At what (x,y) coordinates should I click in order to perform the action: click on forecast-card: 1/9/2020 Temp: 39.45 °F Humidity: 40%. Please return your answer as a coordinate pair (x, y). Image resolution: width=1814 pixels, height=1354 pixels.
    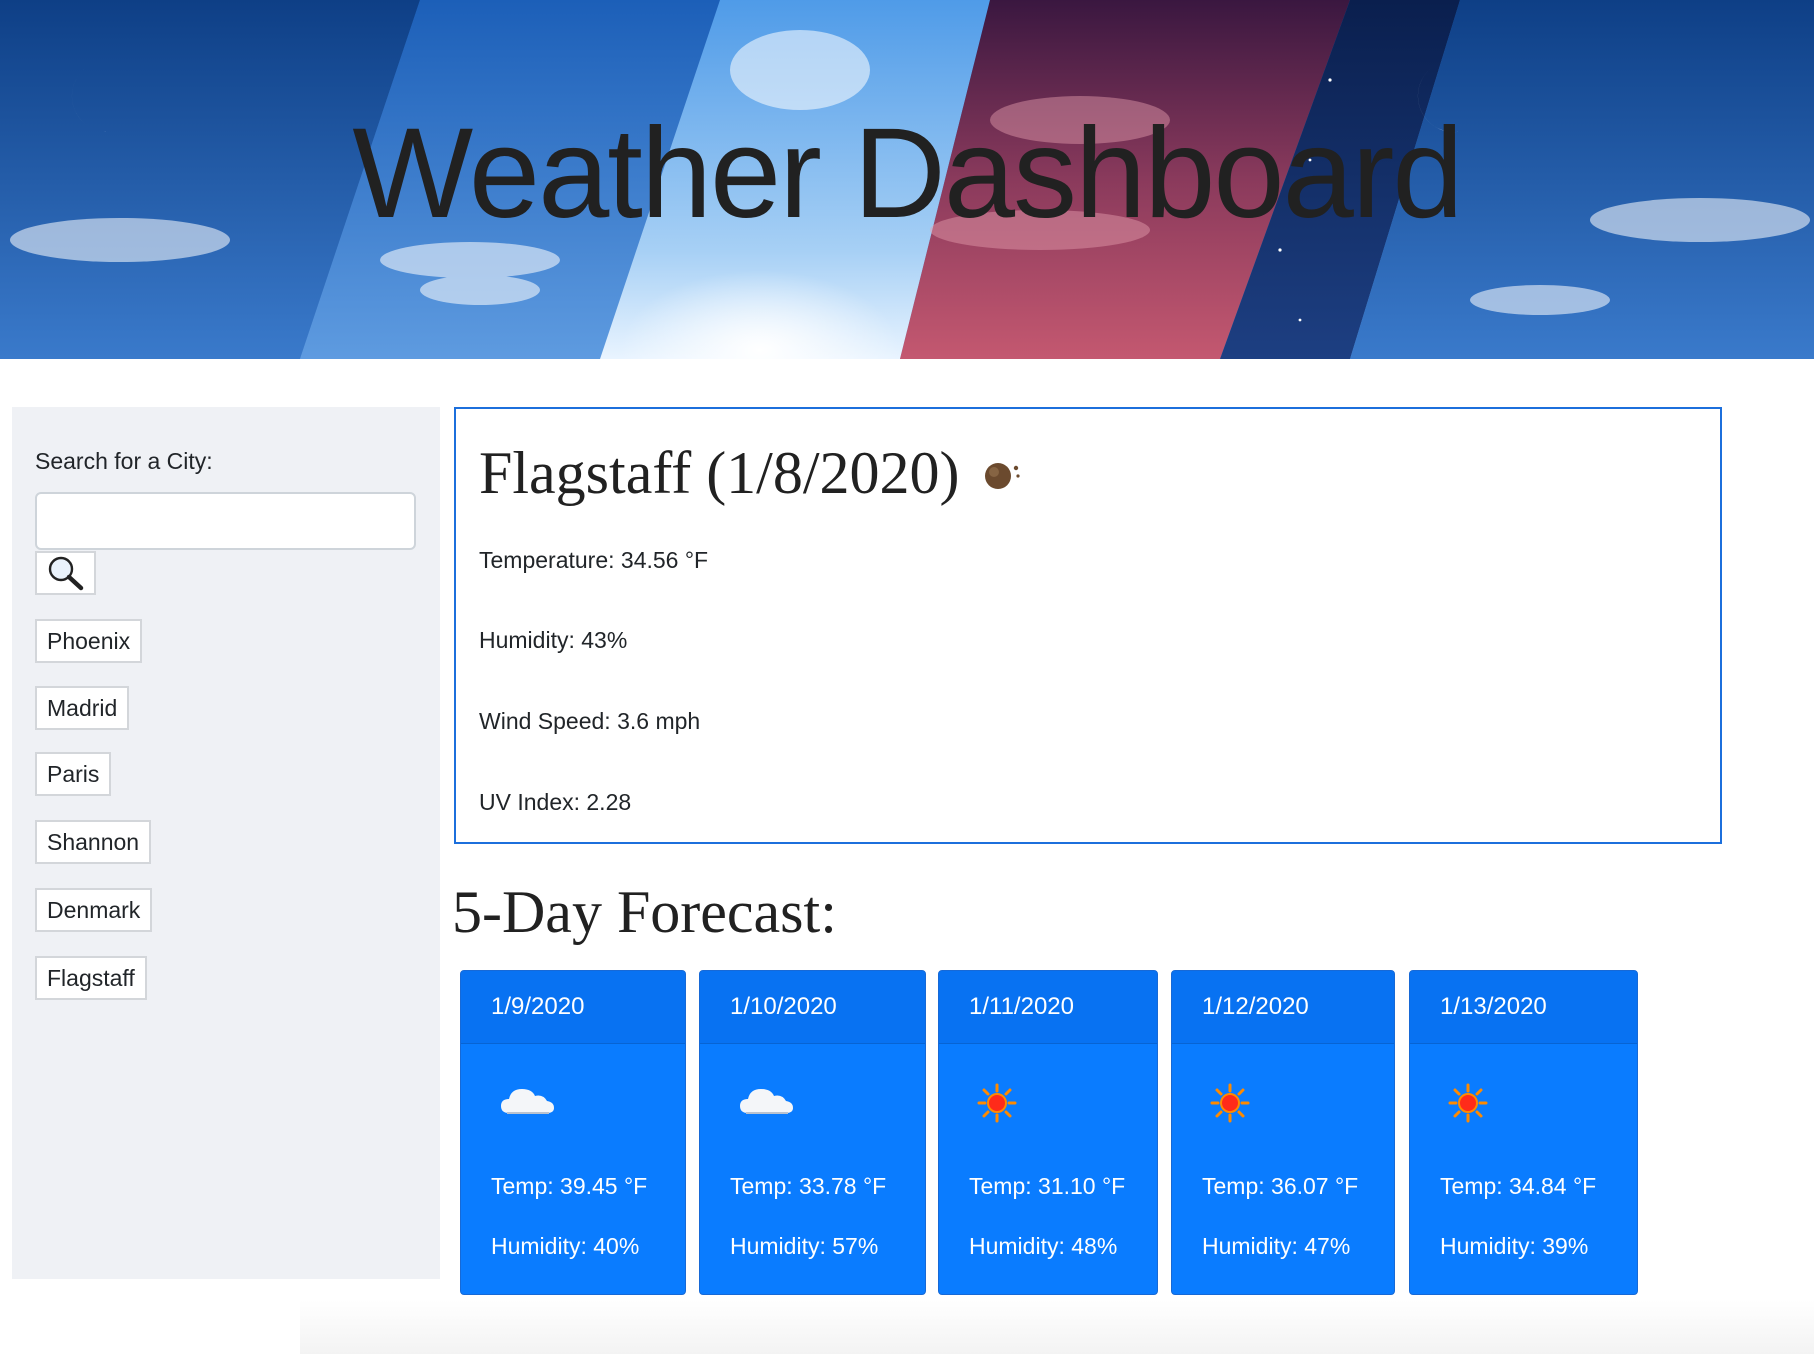
    Looking at the image, I should click on (573, 1132).